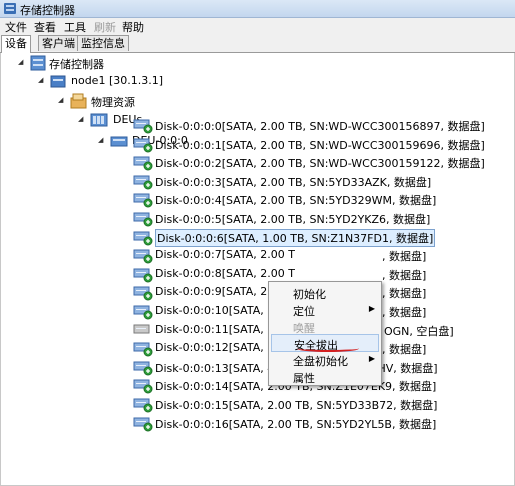 This screenshot has height=486, width=515. Describe the element at coordinates (257, 43) in the screenshot. I see `tab-bar: 设备 客户端 监控信息` at that location.